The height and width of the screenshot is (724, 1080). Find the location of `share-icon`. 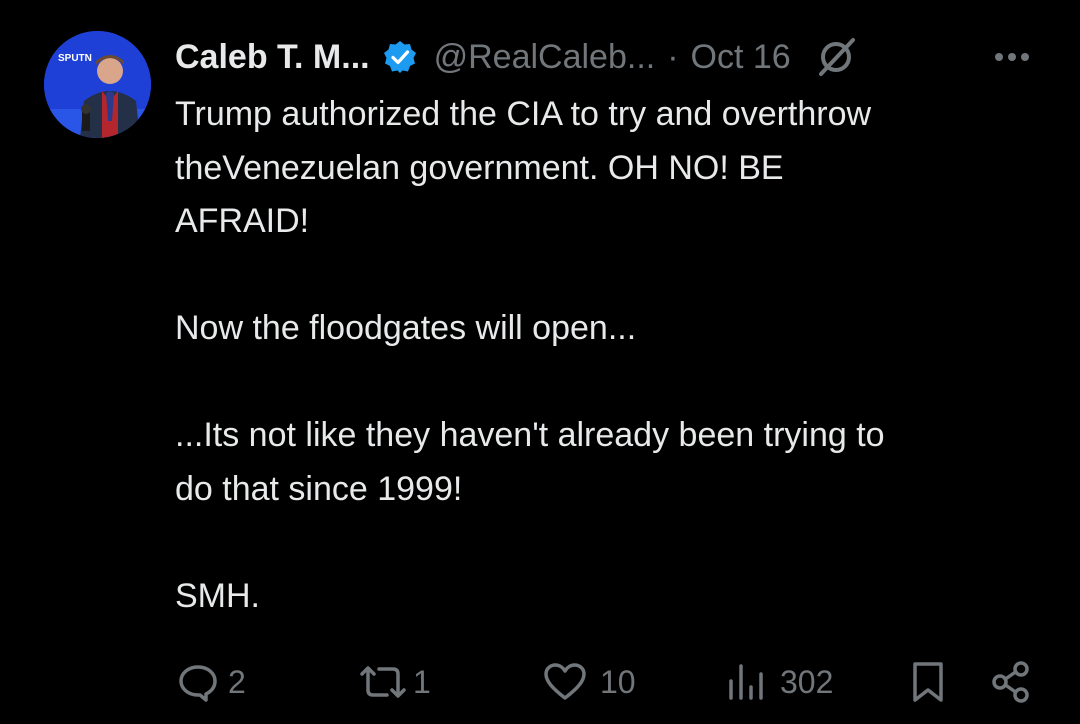

share-icon is located at coordinates (1011, 682).